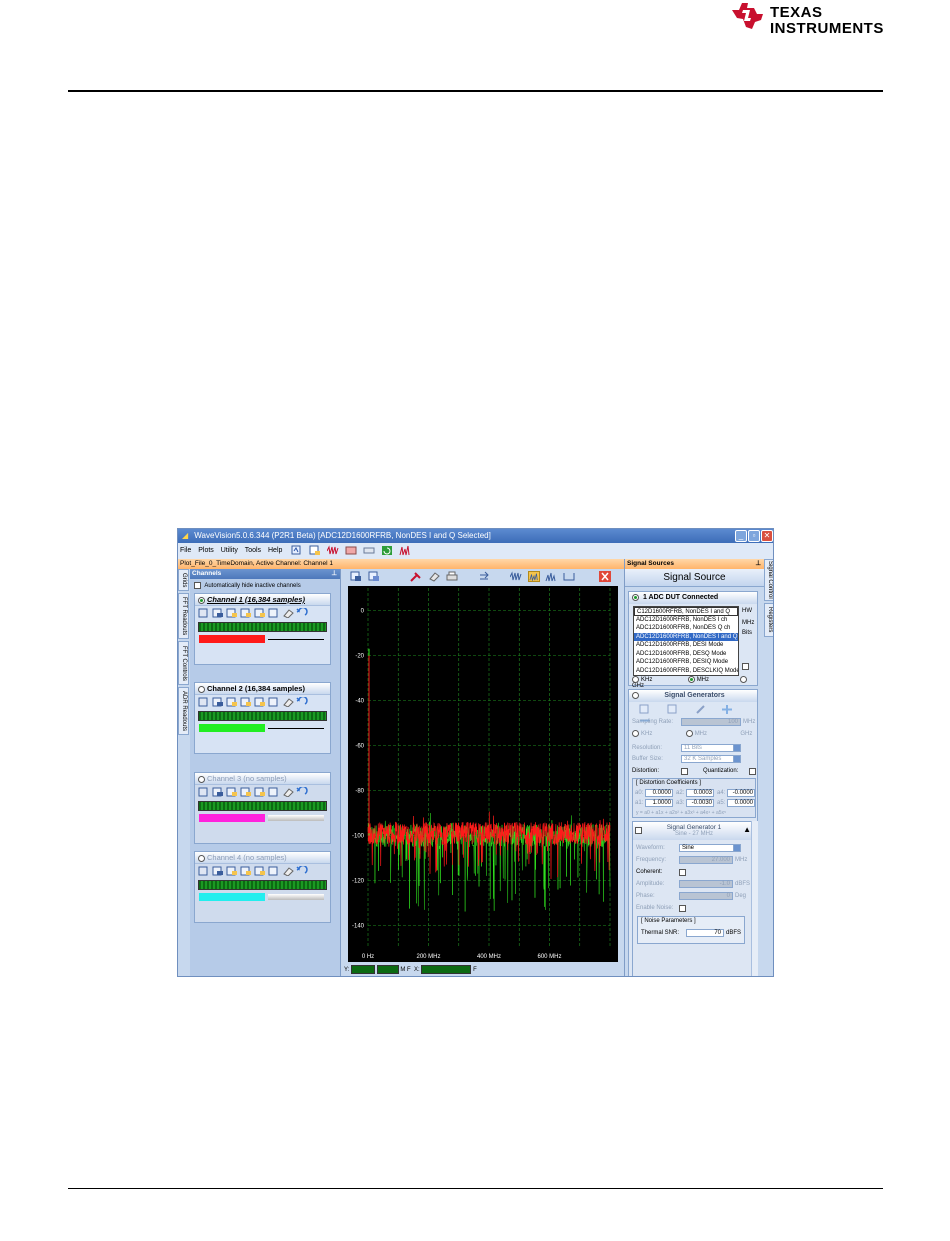 Image resolution: width=950 pixels, height=1241 pixels. I want to click on eraser-icon, so click(434, 576).